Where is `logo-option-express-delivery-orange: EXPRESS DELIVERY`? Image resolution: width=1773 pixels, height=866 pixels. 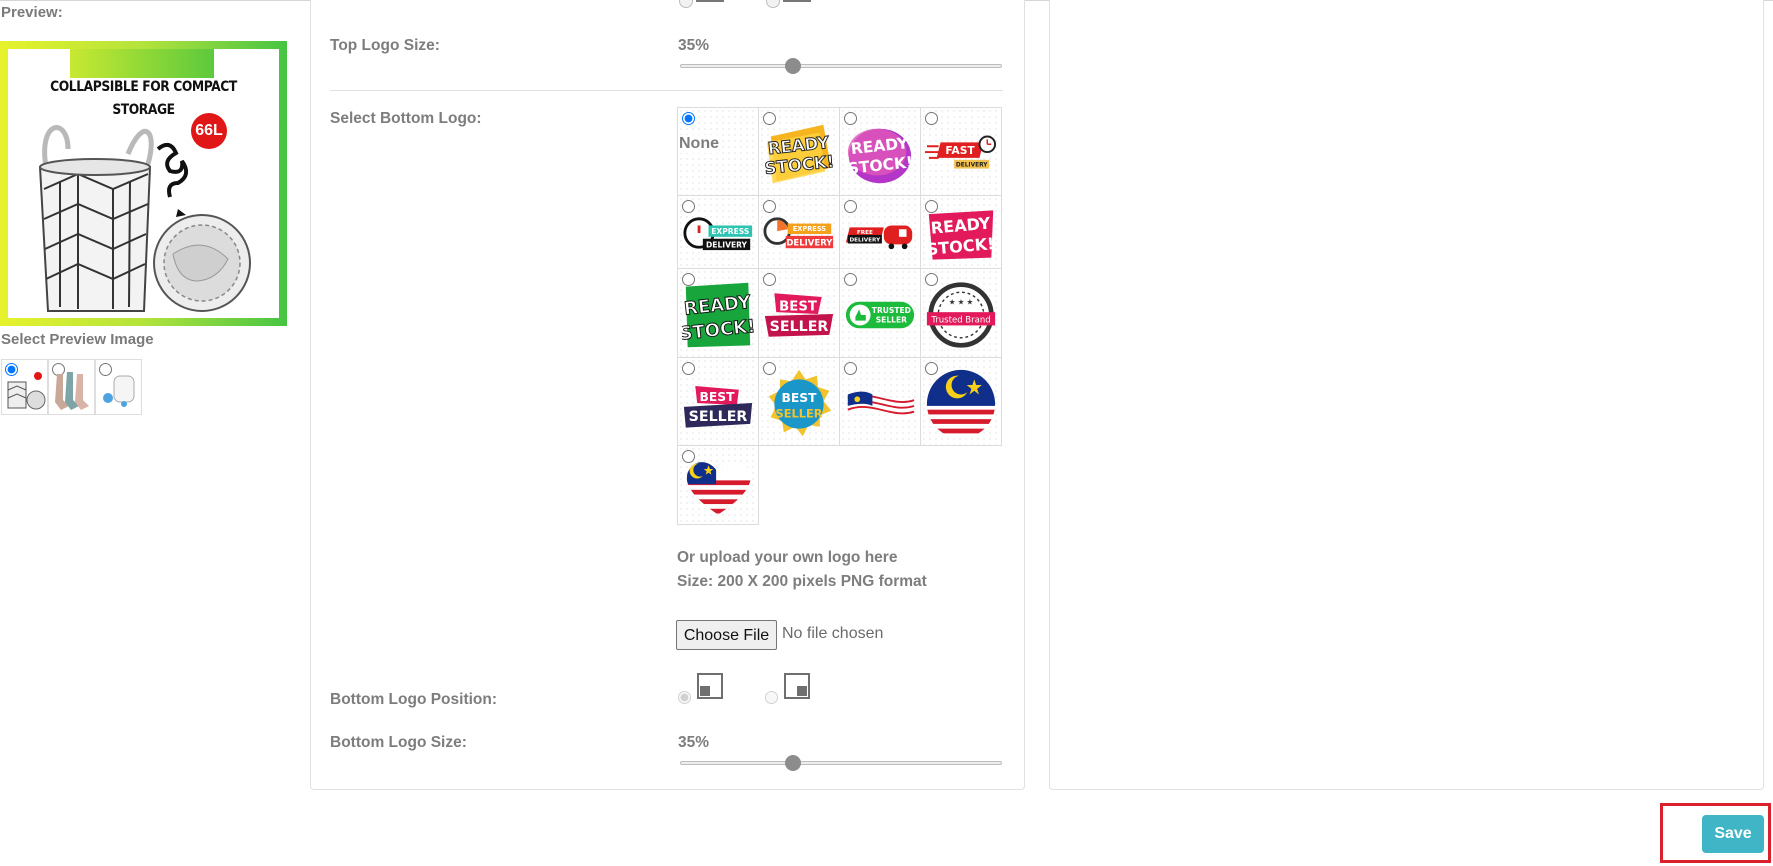 logo-option-express-delivery-orange: EXPRESS DELIVERY is located at coordinates (799, 232).